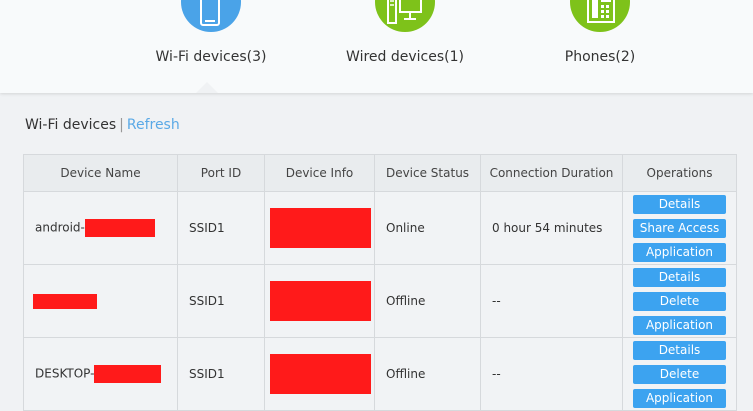  I want to click on header-connection-duration: Connection Duration, so click(551, 173).